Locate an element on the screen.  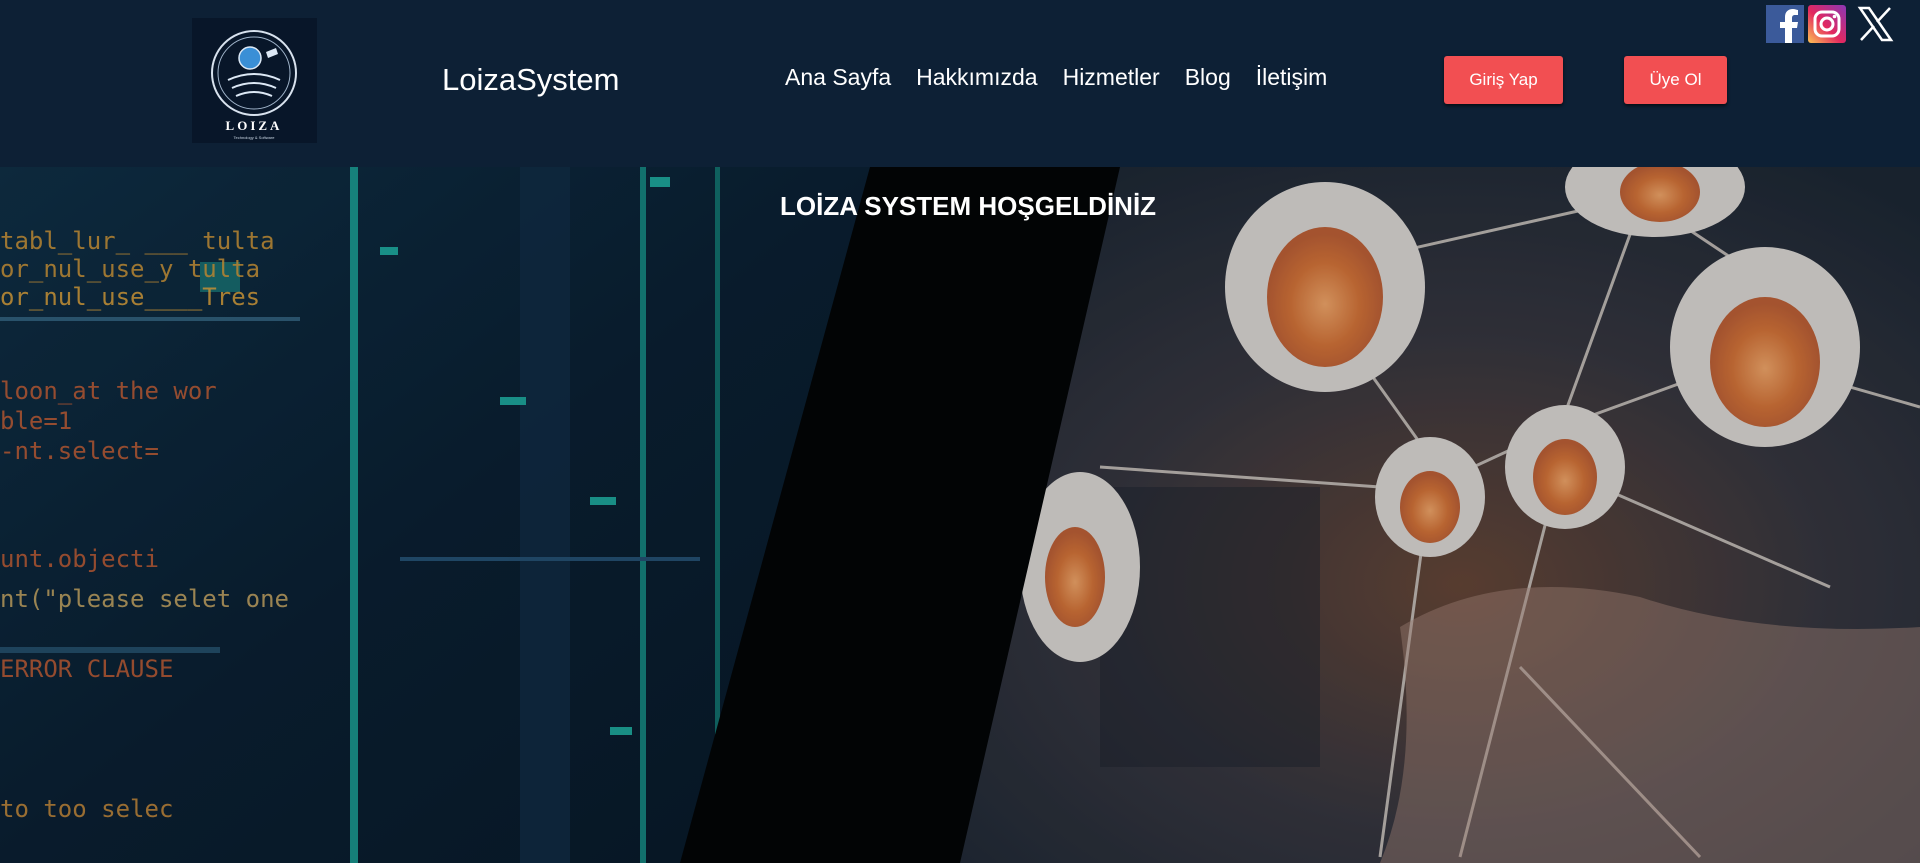
logo-emblem-icon: LOIZA Technology & Software is located at coordinates (254, 85).